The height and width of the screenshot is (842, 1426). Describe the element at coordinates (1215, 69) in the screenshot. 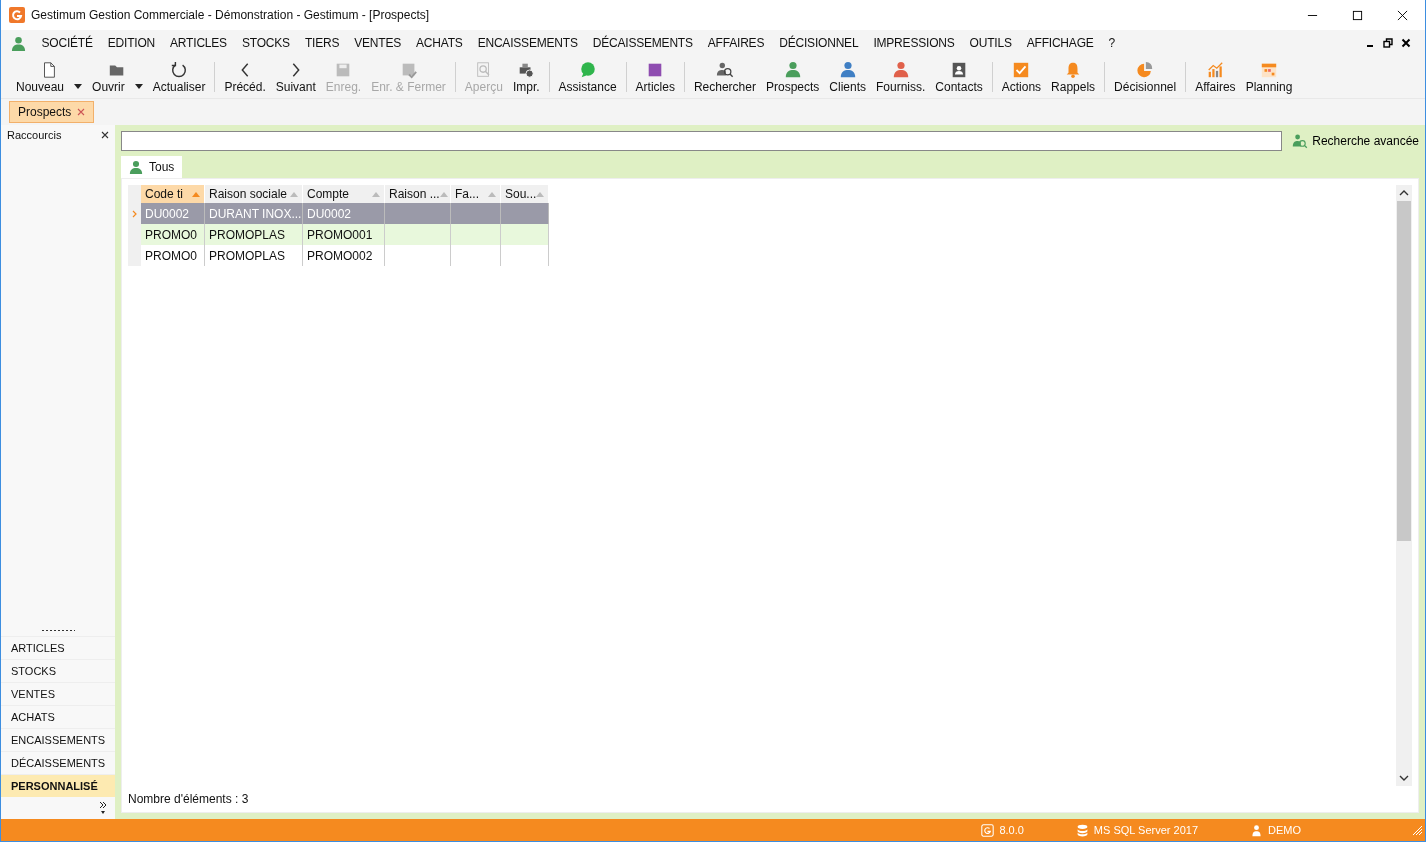

I see `bar-chart-icon` at that location.